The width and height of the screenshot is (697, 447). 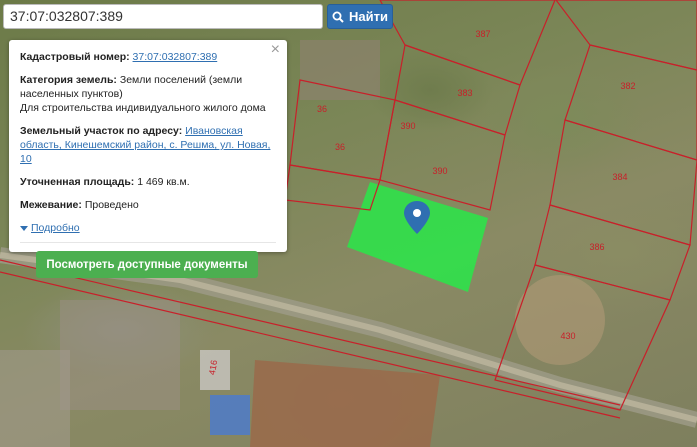 What do you see at coordinates (368, 16) in the screenshot?
I see `find-button-label: Найти` at bounding box center [368, 16].